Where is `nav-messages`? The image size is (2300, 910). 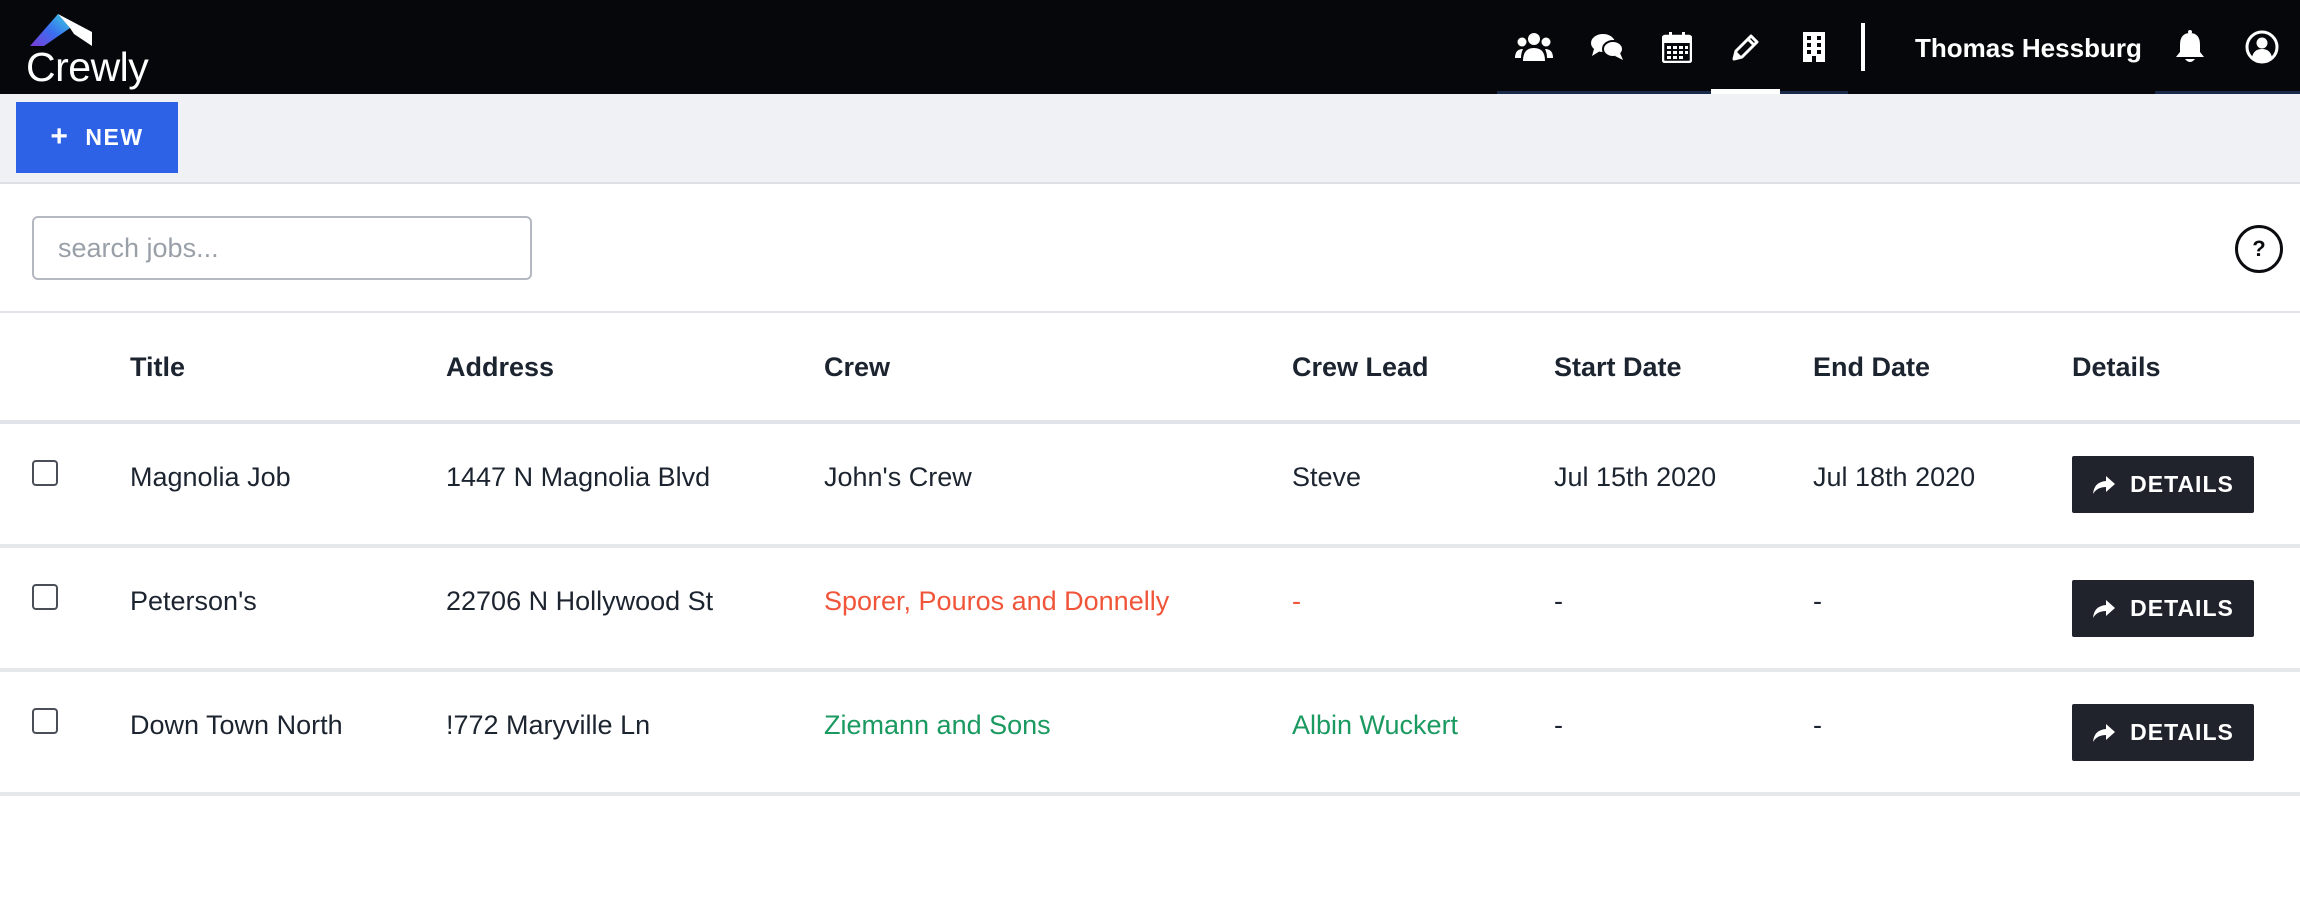 nav-messages is located at coordinates (1606, 47).